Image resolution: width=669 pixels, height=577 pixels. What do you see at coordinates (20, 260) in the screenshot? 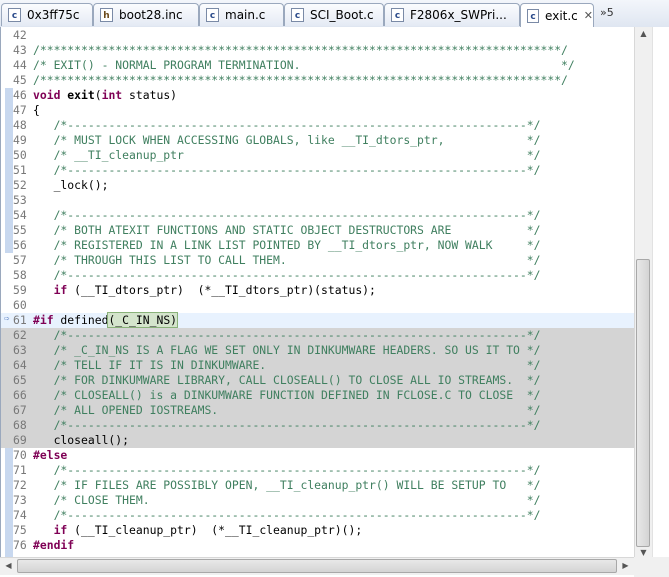
I see `line-number: 57` at bounding box center [20, 260].